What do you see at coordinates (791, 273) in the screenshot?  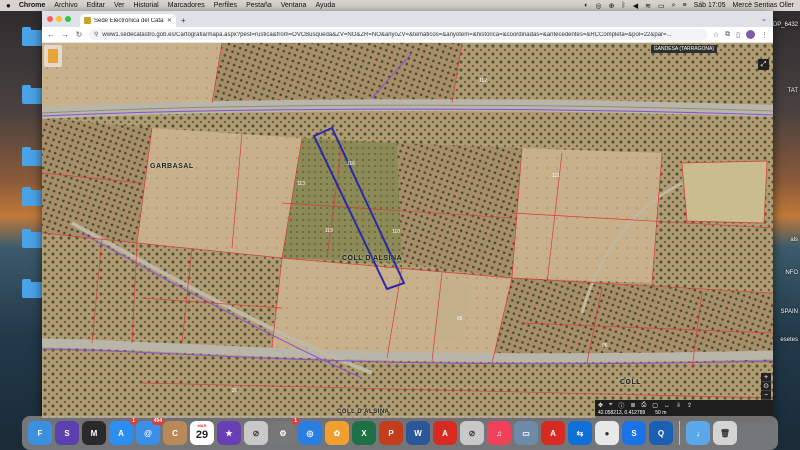 I see `desktop-label: NFO` at bounding box center [791, 273].